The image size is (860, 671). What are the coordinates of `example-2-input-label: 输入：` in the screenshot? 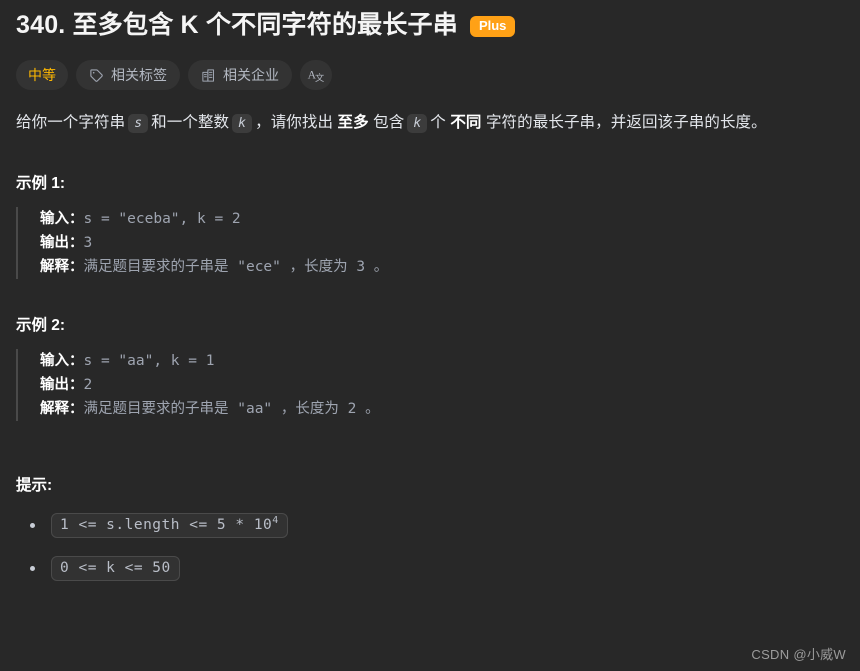 It's located at (62, 361).